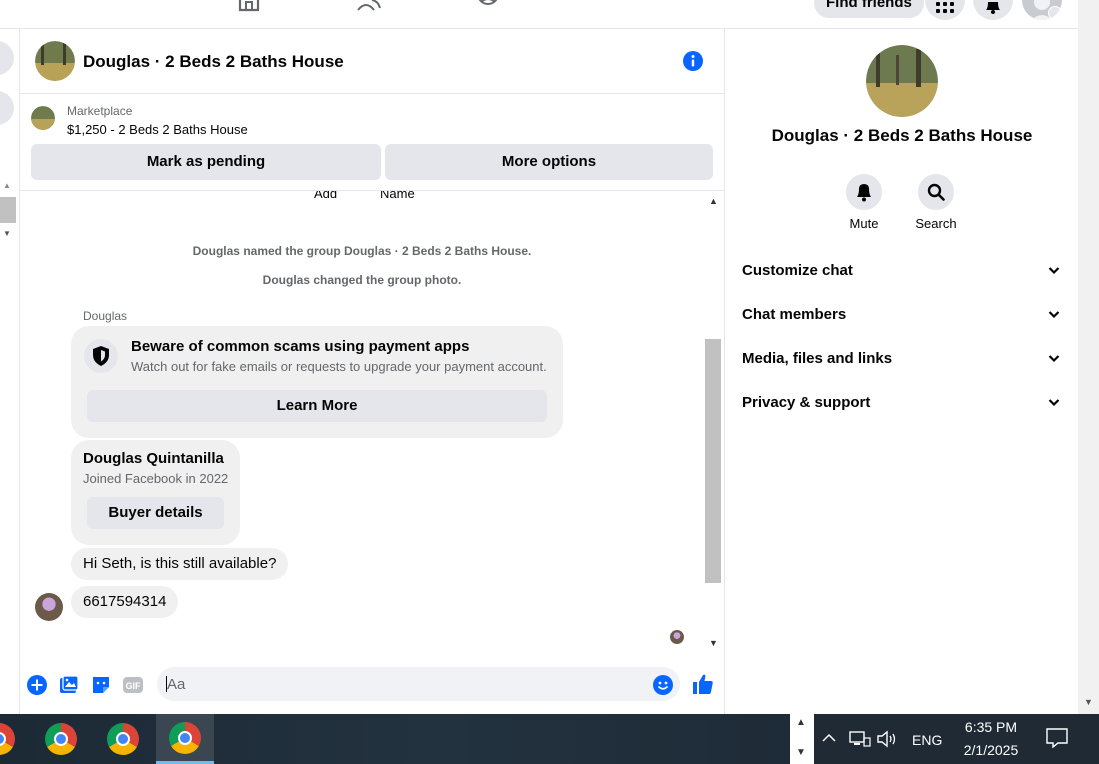  I want to click on sticker-icon, so click(101, 685).